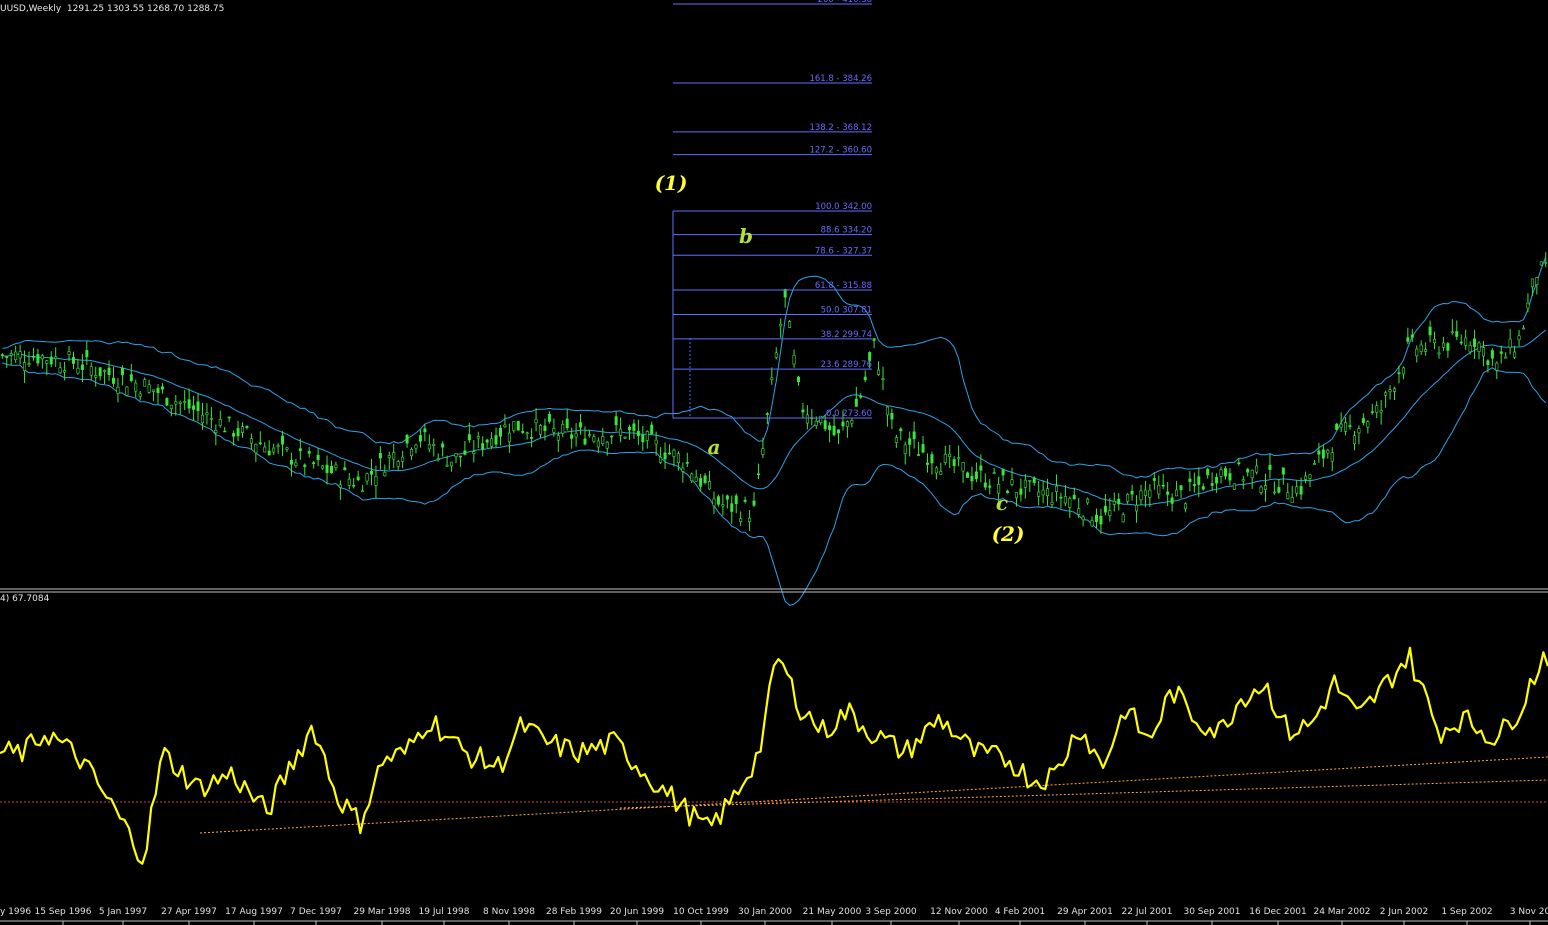 Image resolution: width=1548 pixels, height=925 pixels. Describe the element at coordinates (843, 286) in the screenshot. I see `fib-level-label: 61.8 - 315.88` at that location.